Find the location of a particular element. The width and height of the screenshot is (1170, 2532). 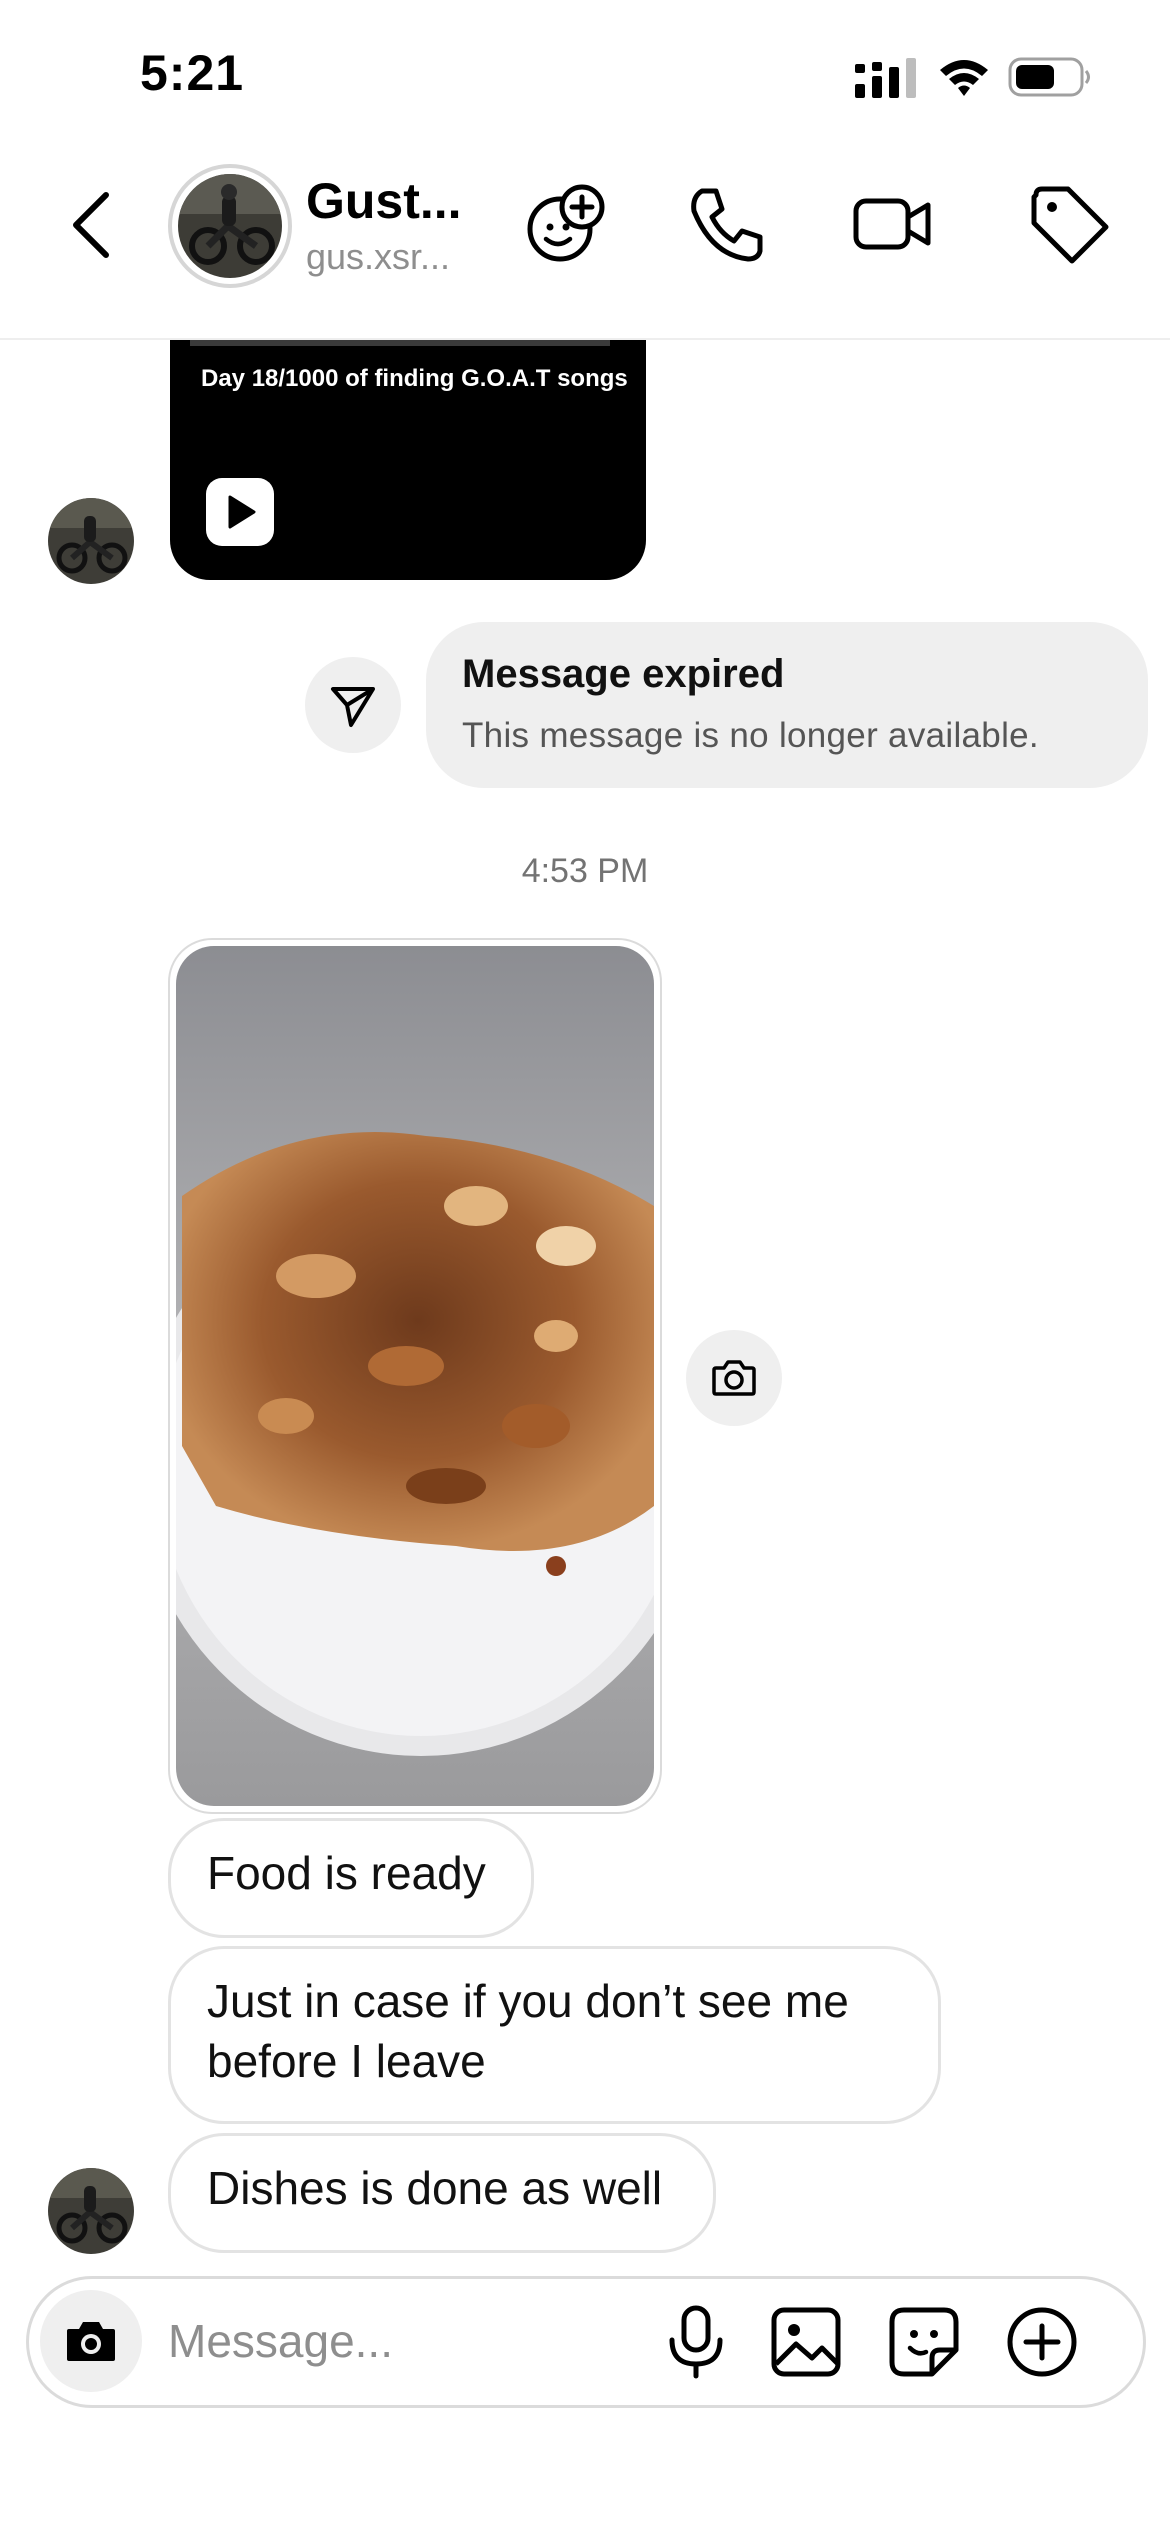

sticker-icon is located at coordinates (924, 2342).